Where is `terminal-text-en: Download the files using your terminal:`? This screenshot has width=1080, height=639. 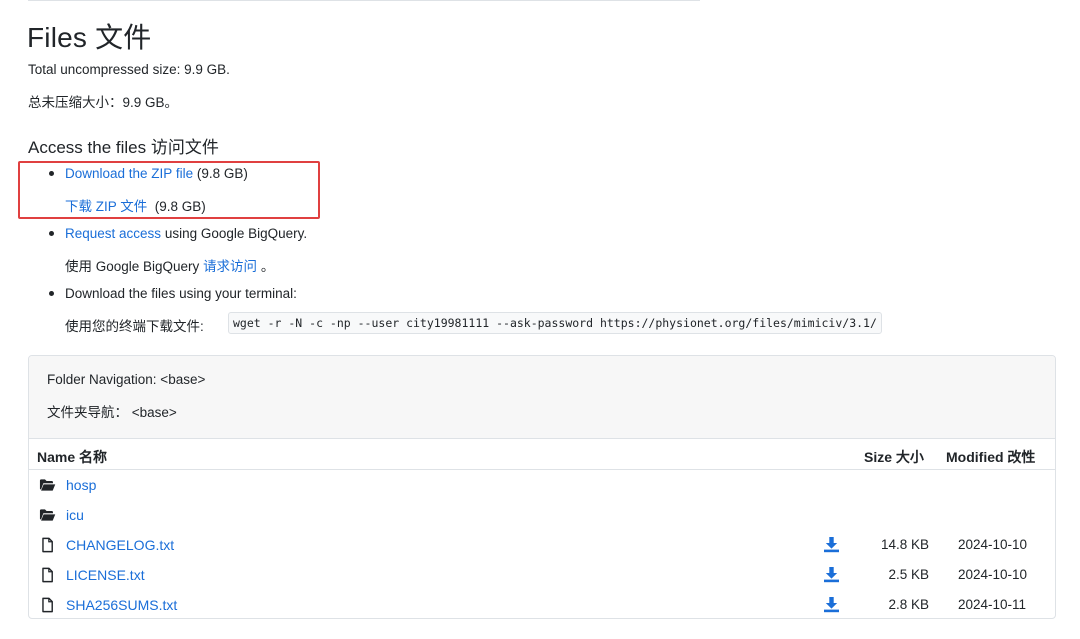 terminal-text-en: Download the files using your terminal: is located at coordinates (181, 293).